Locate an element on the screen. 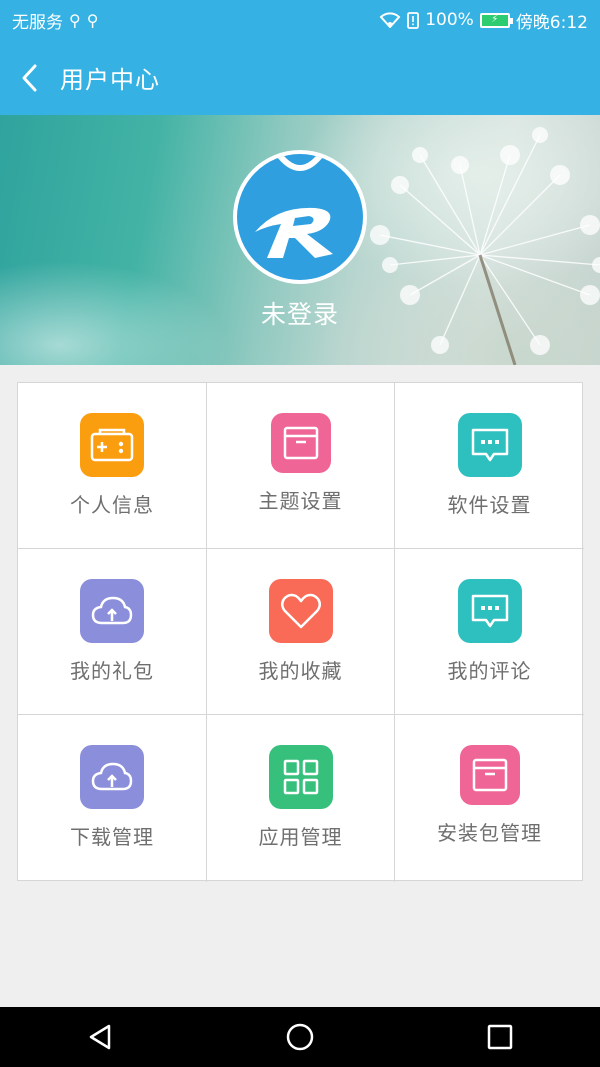 The image size is (600, 1067). nav-home-icon is located at coordinates (300, 1037).